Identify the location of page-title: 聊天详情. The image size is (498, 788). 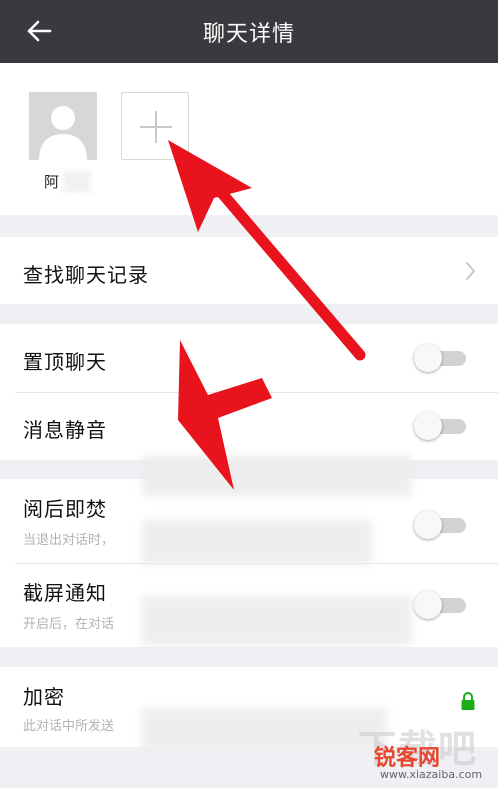
(248, 34).